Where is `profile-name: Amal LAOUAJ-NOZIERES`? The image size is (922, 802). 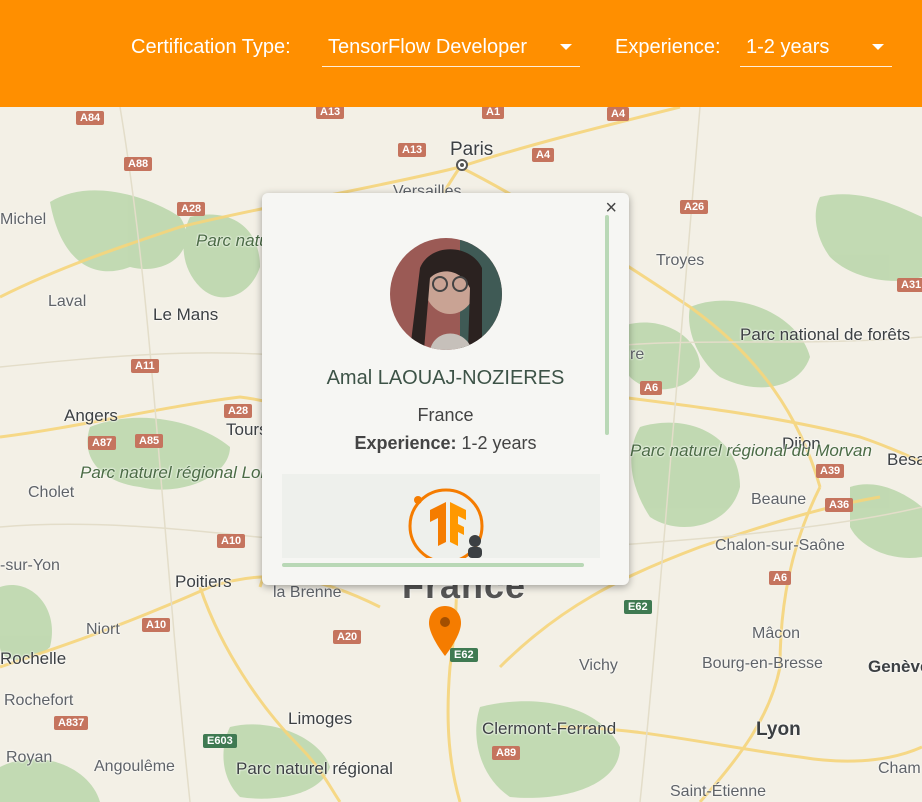
profile-name: Amal LAOUAJ-NOZIERES is located at coordinates (445, 378).